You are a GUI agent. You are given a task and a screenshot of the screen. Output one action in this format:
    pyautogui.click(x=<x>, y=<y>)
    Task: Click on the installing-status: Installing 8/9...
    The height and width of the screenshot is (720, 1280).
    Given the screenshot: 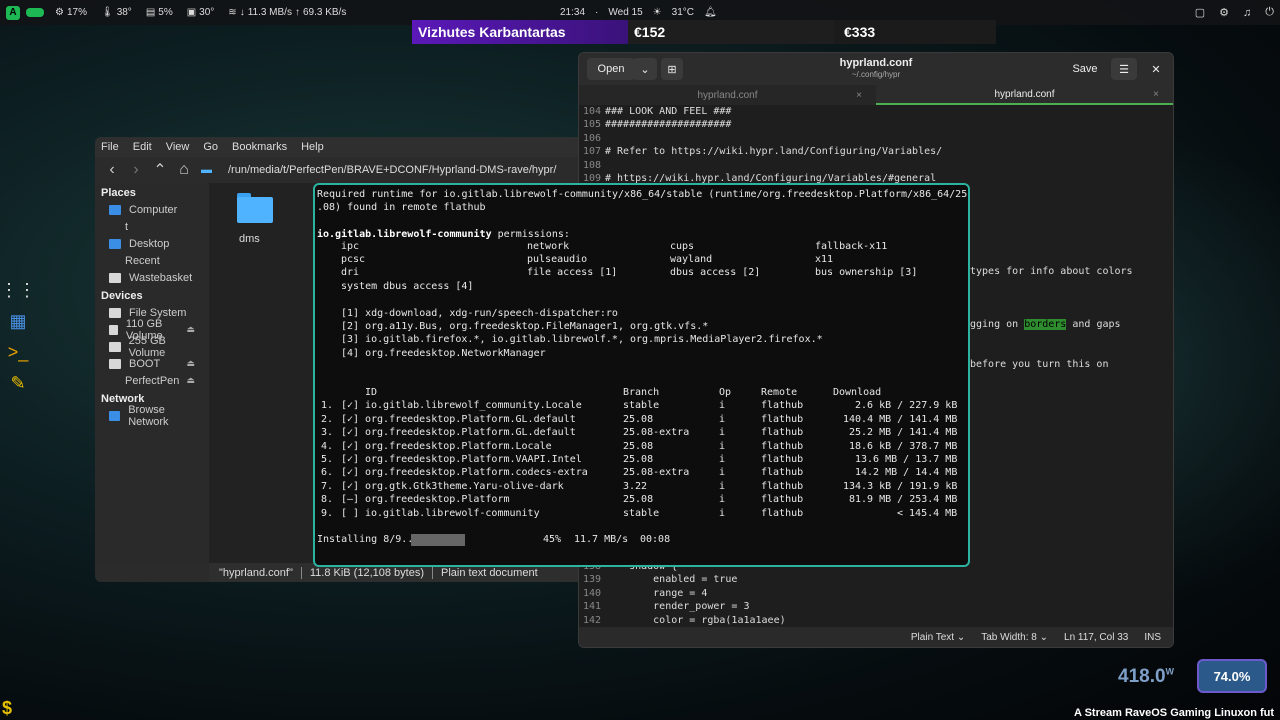 What is the action you would take?
    pyautogui.click(x=368, y=539)
    